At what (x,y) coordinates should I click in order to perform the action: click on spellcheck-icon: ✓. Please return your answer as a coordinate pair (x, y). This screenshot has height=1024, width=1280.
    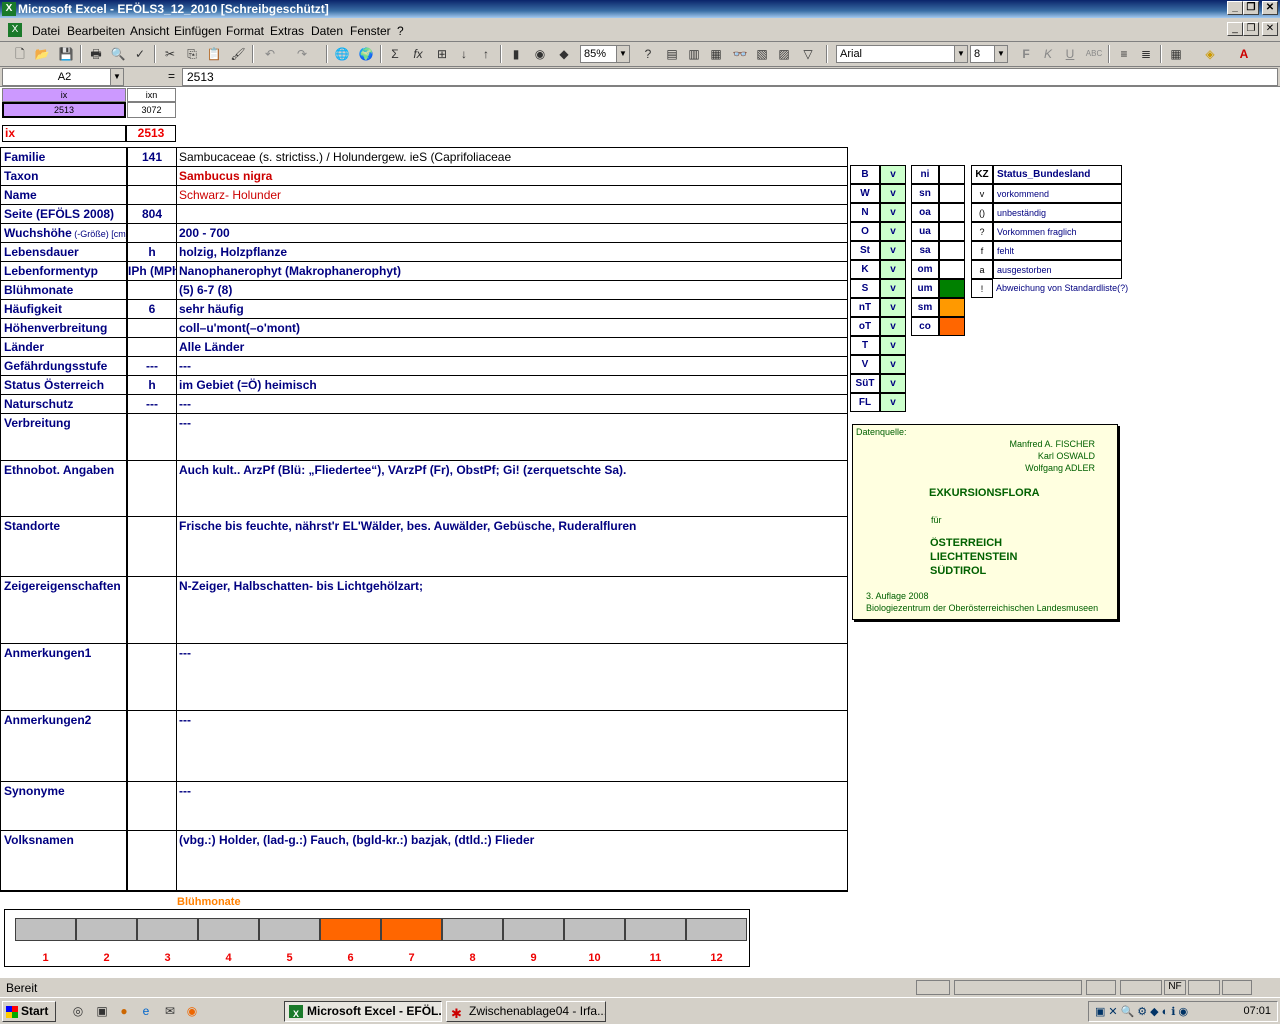
    Looking at the image, I should click on (140, 54).